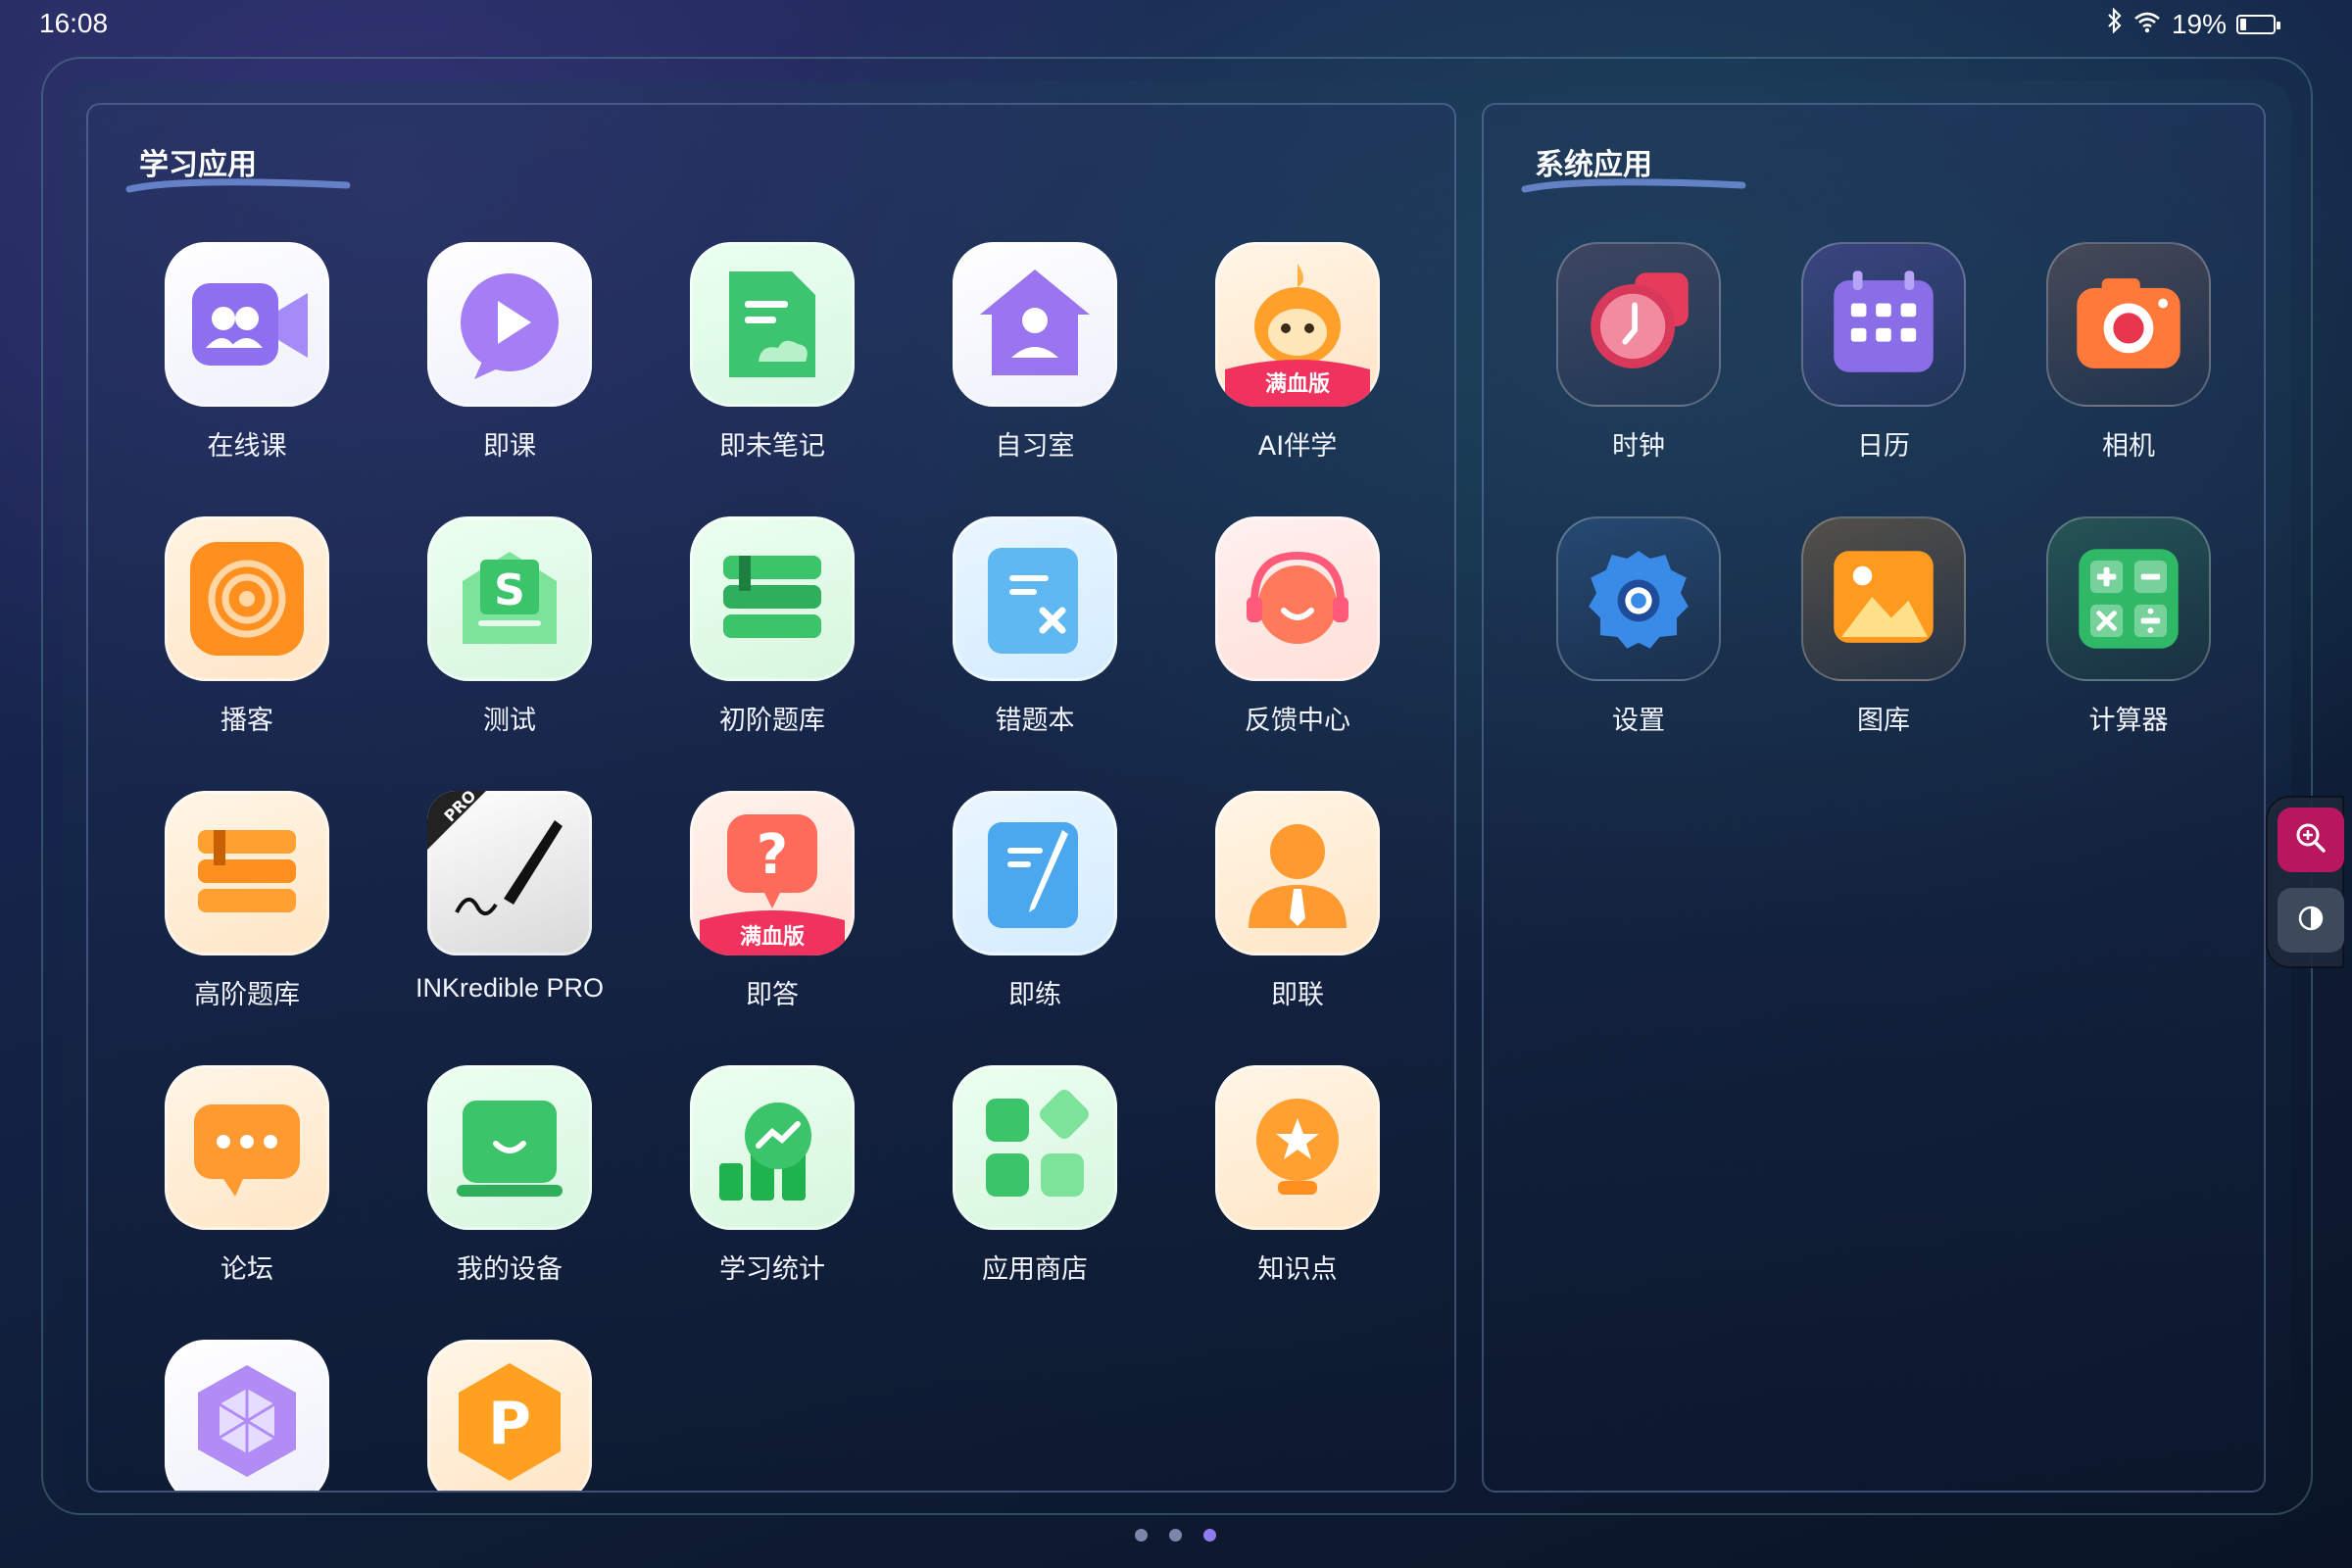 The image size is (2352, 1568). I want to click on app-podcast: 播客, so click(247, 638).